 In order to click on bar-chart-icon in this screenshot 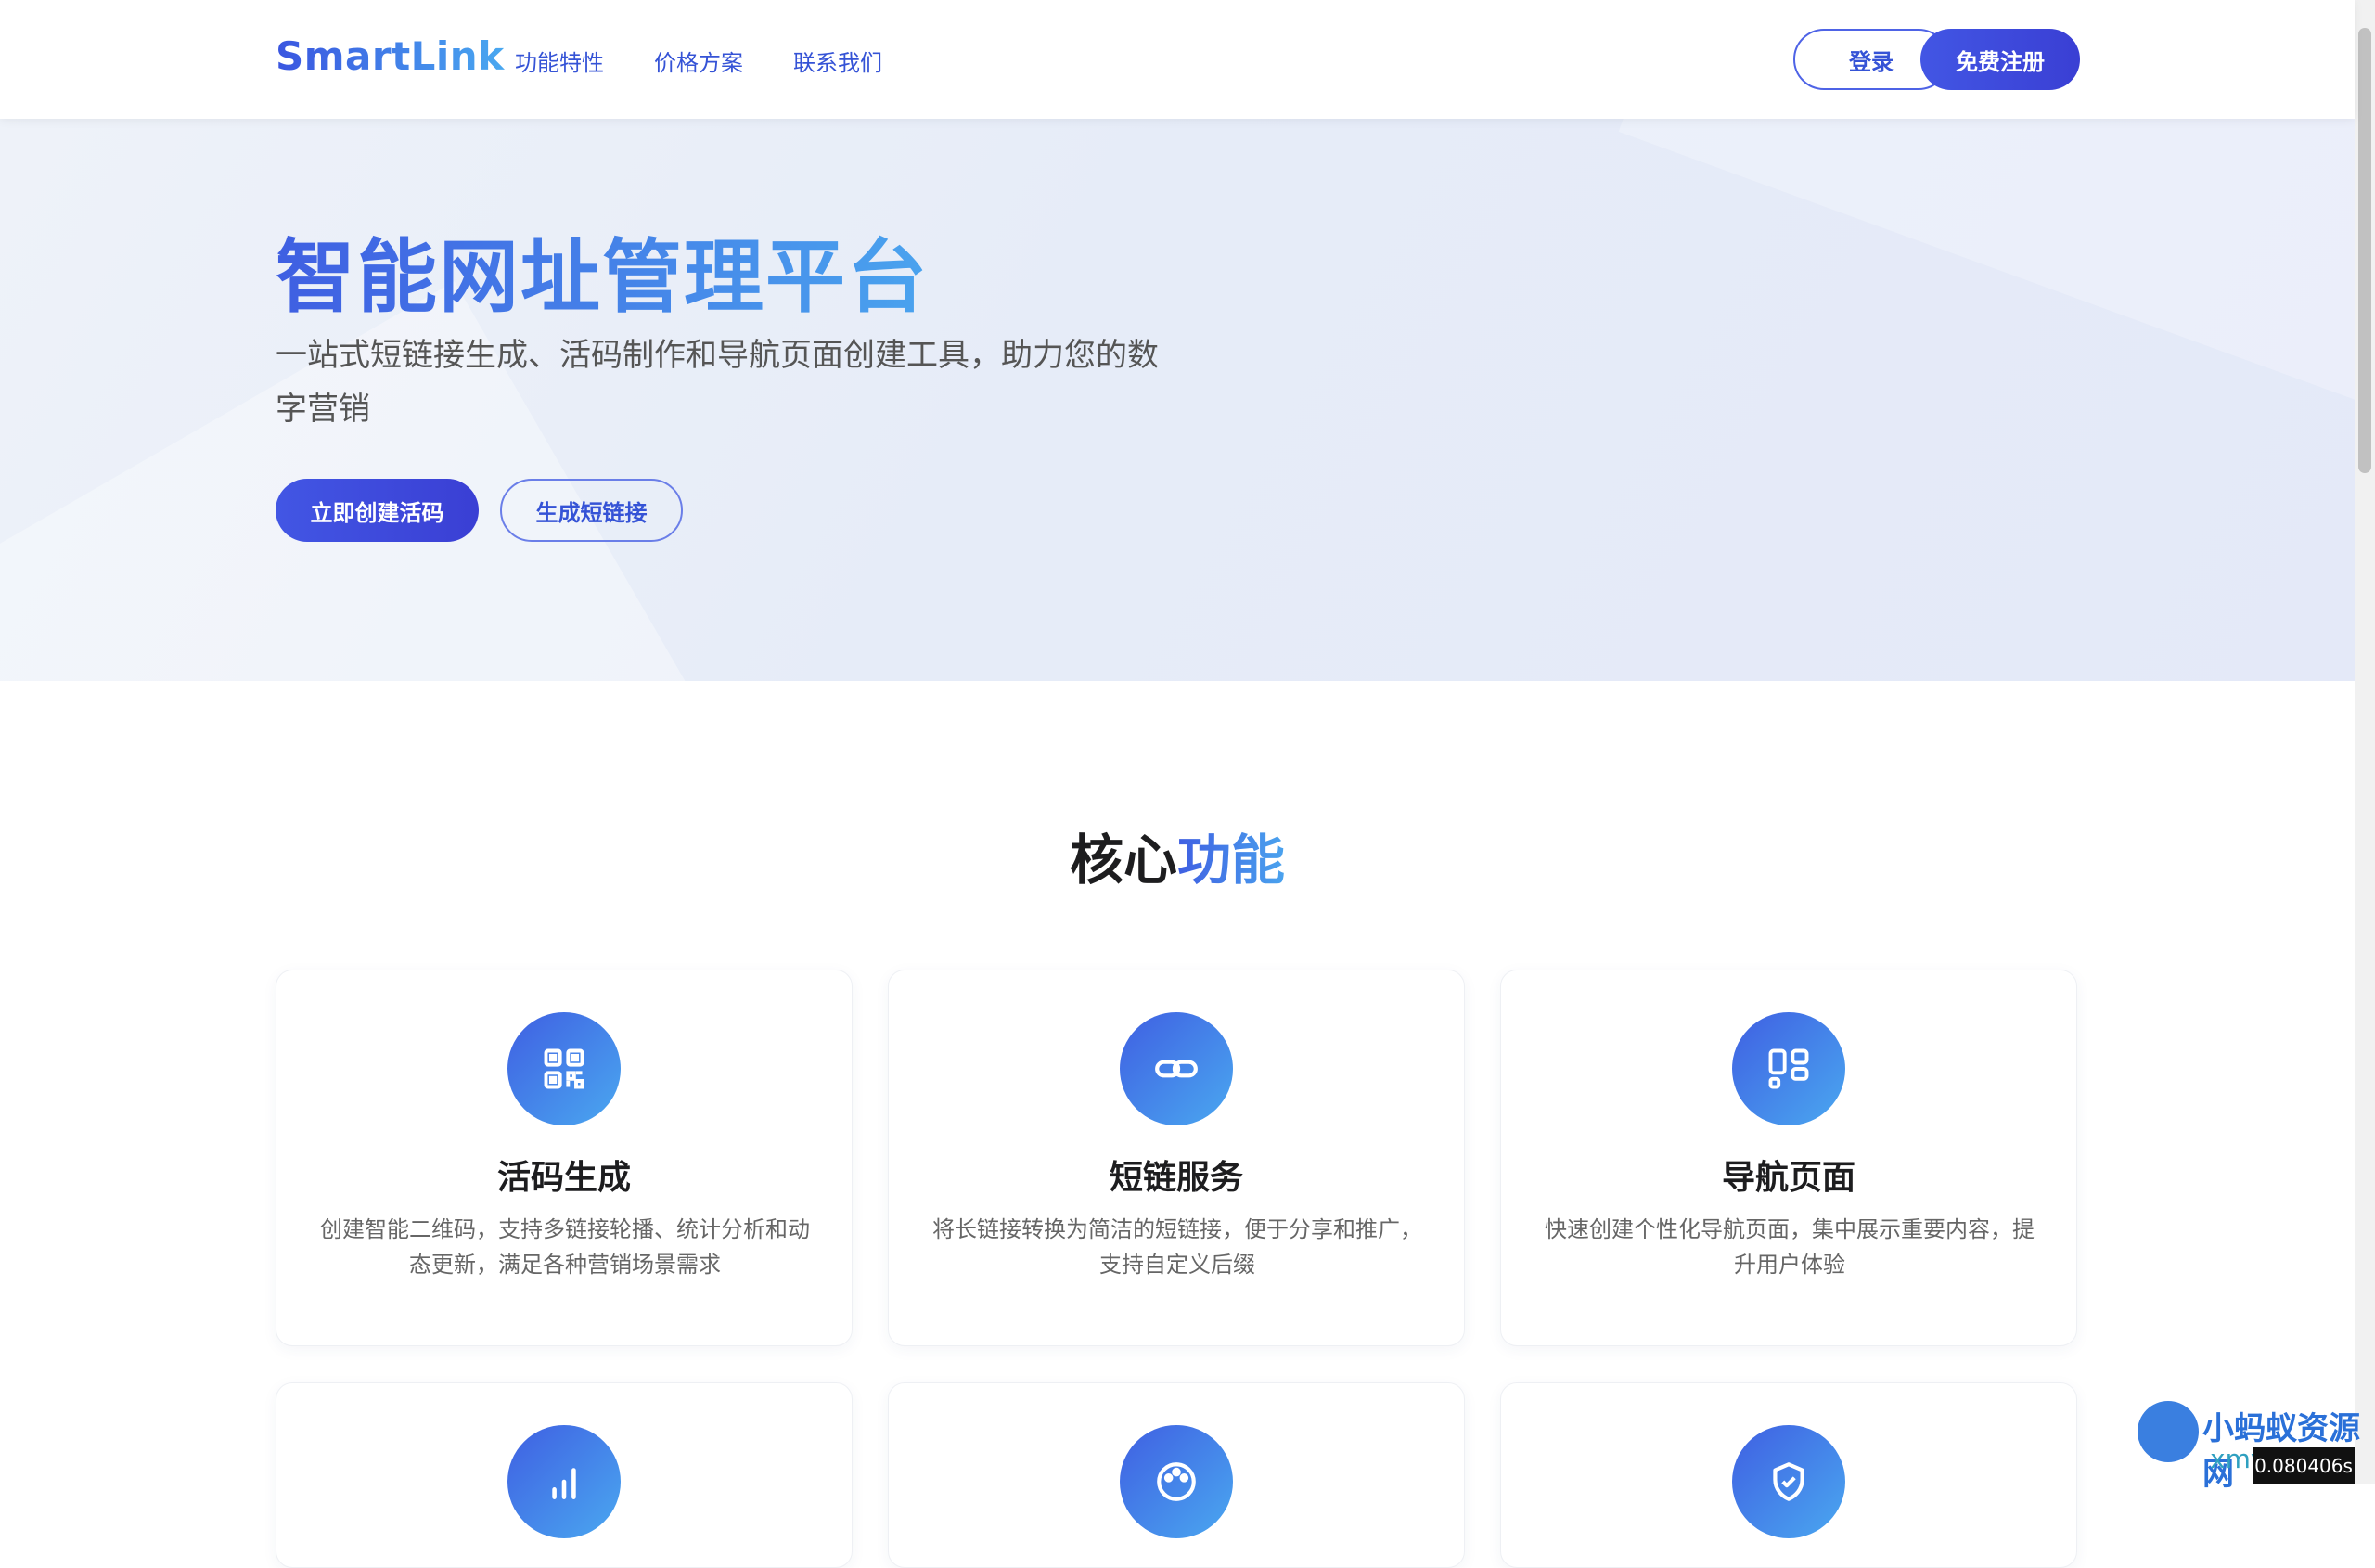, I will do `click(564, 1481)`.